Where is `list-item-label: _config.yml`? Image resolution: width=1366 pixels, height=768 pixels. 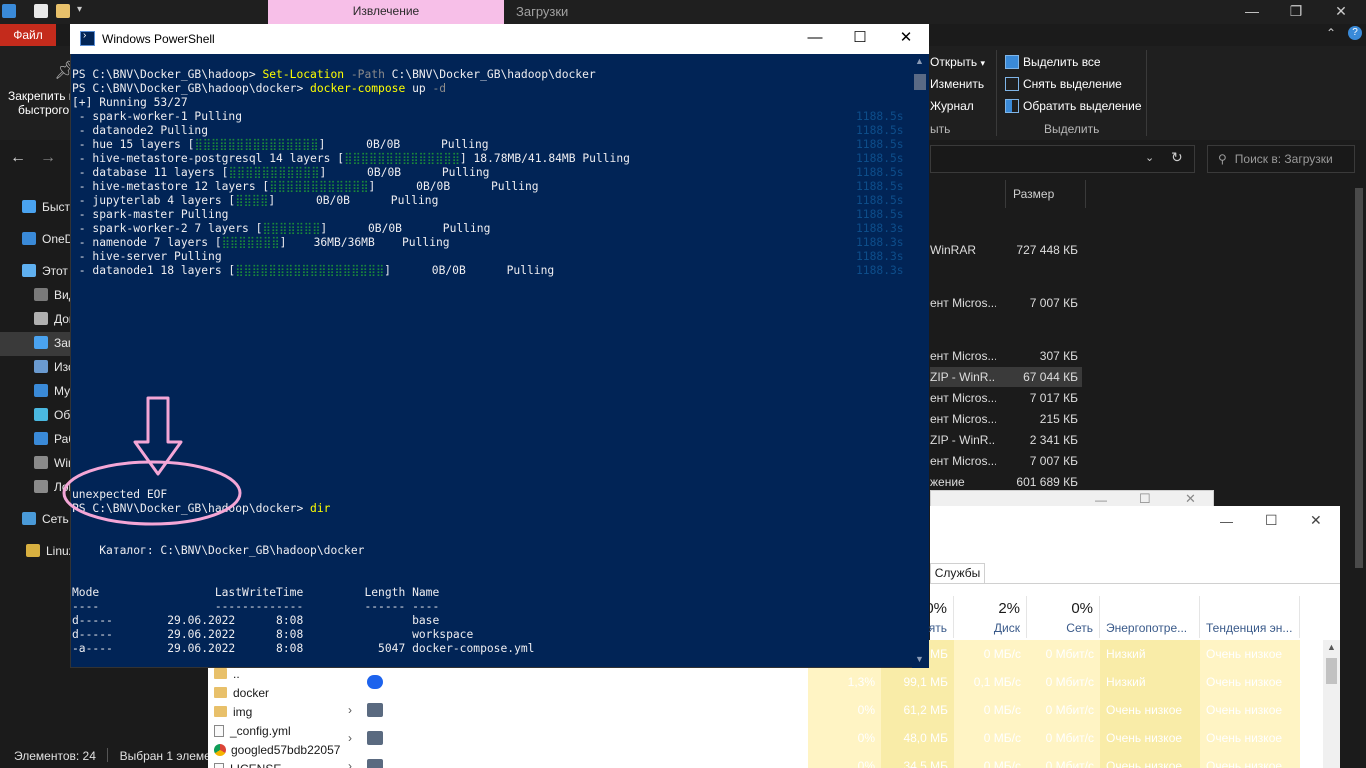 list-item-label: _config.yml is located at coordinates (260, 731).